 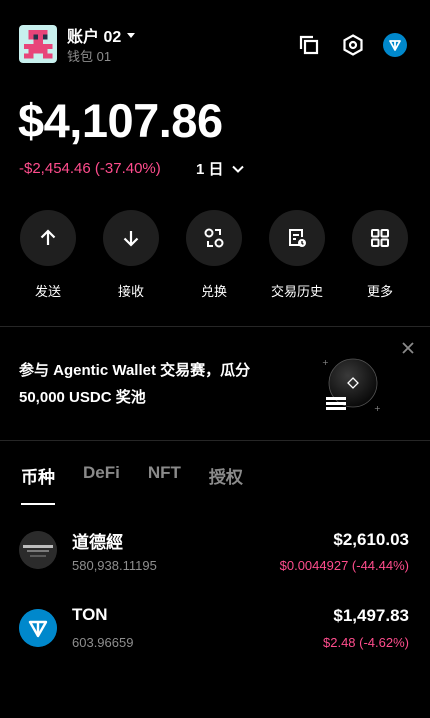 I want to click on period-selector: 1 日, so click(x=221, y=168).